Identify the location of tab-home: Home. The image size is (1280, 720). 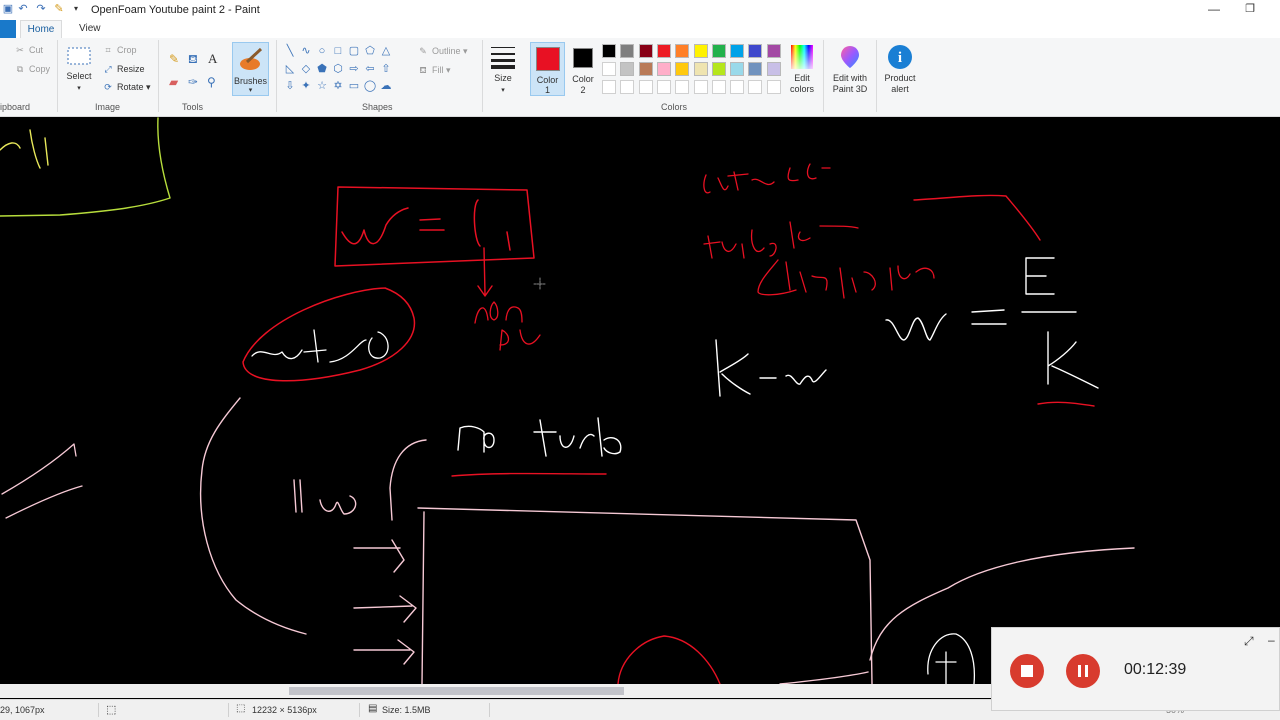
(41, 29).